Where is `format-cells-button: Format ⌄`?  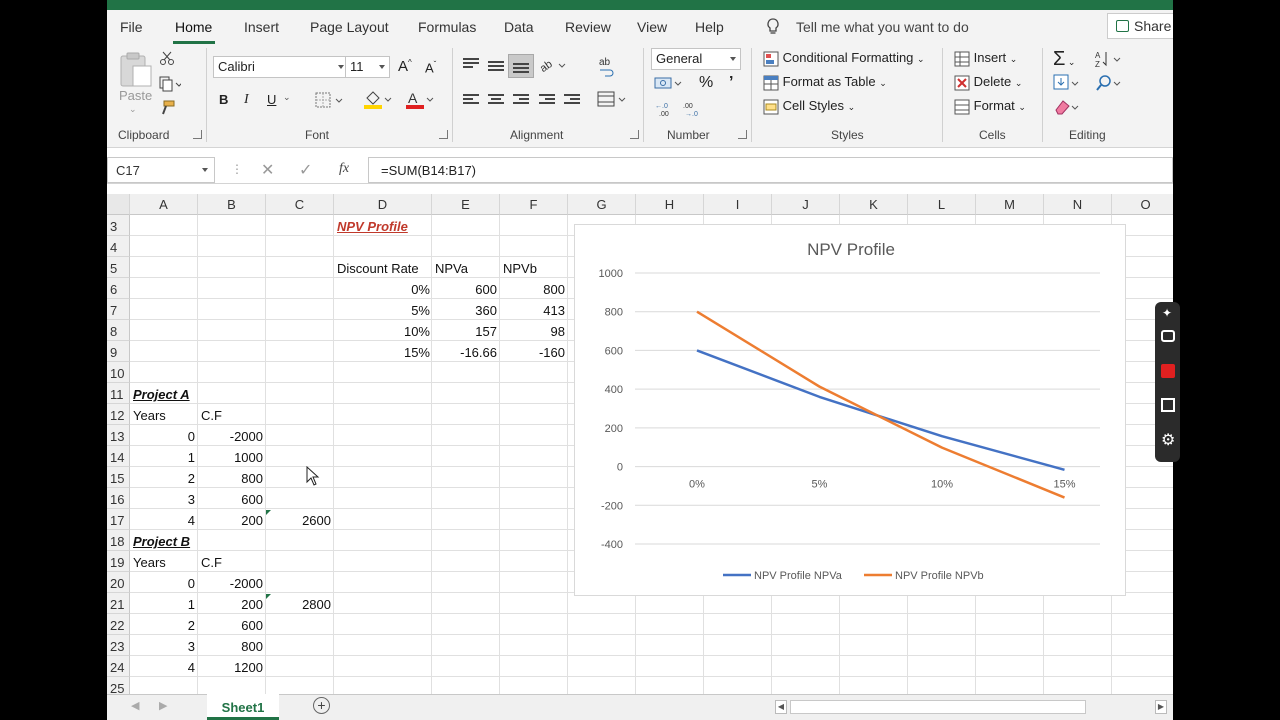 format-cells-button: Format ⌄ is located at coordinates (990, 106).